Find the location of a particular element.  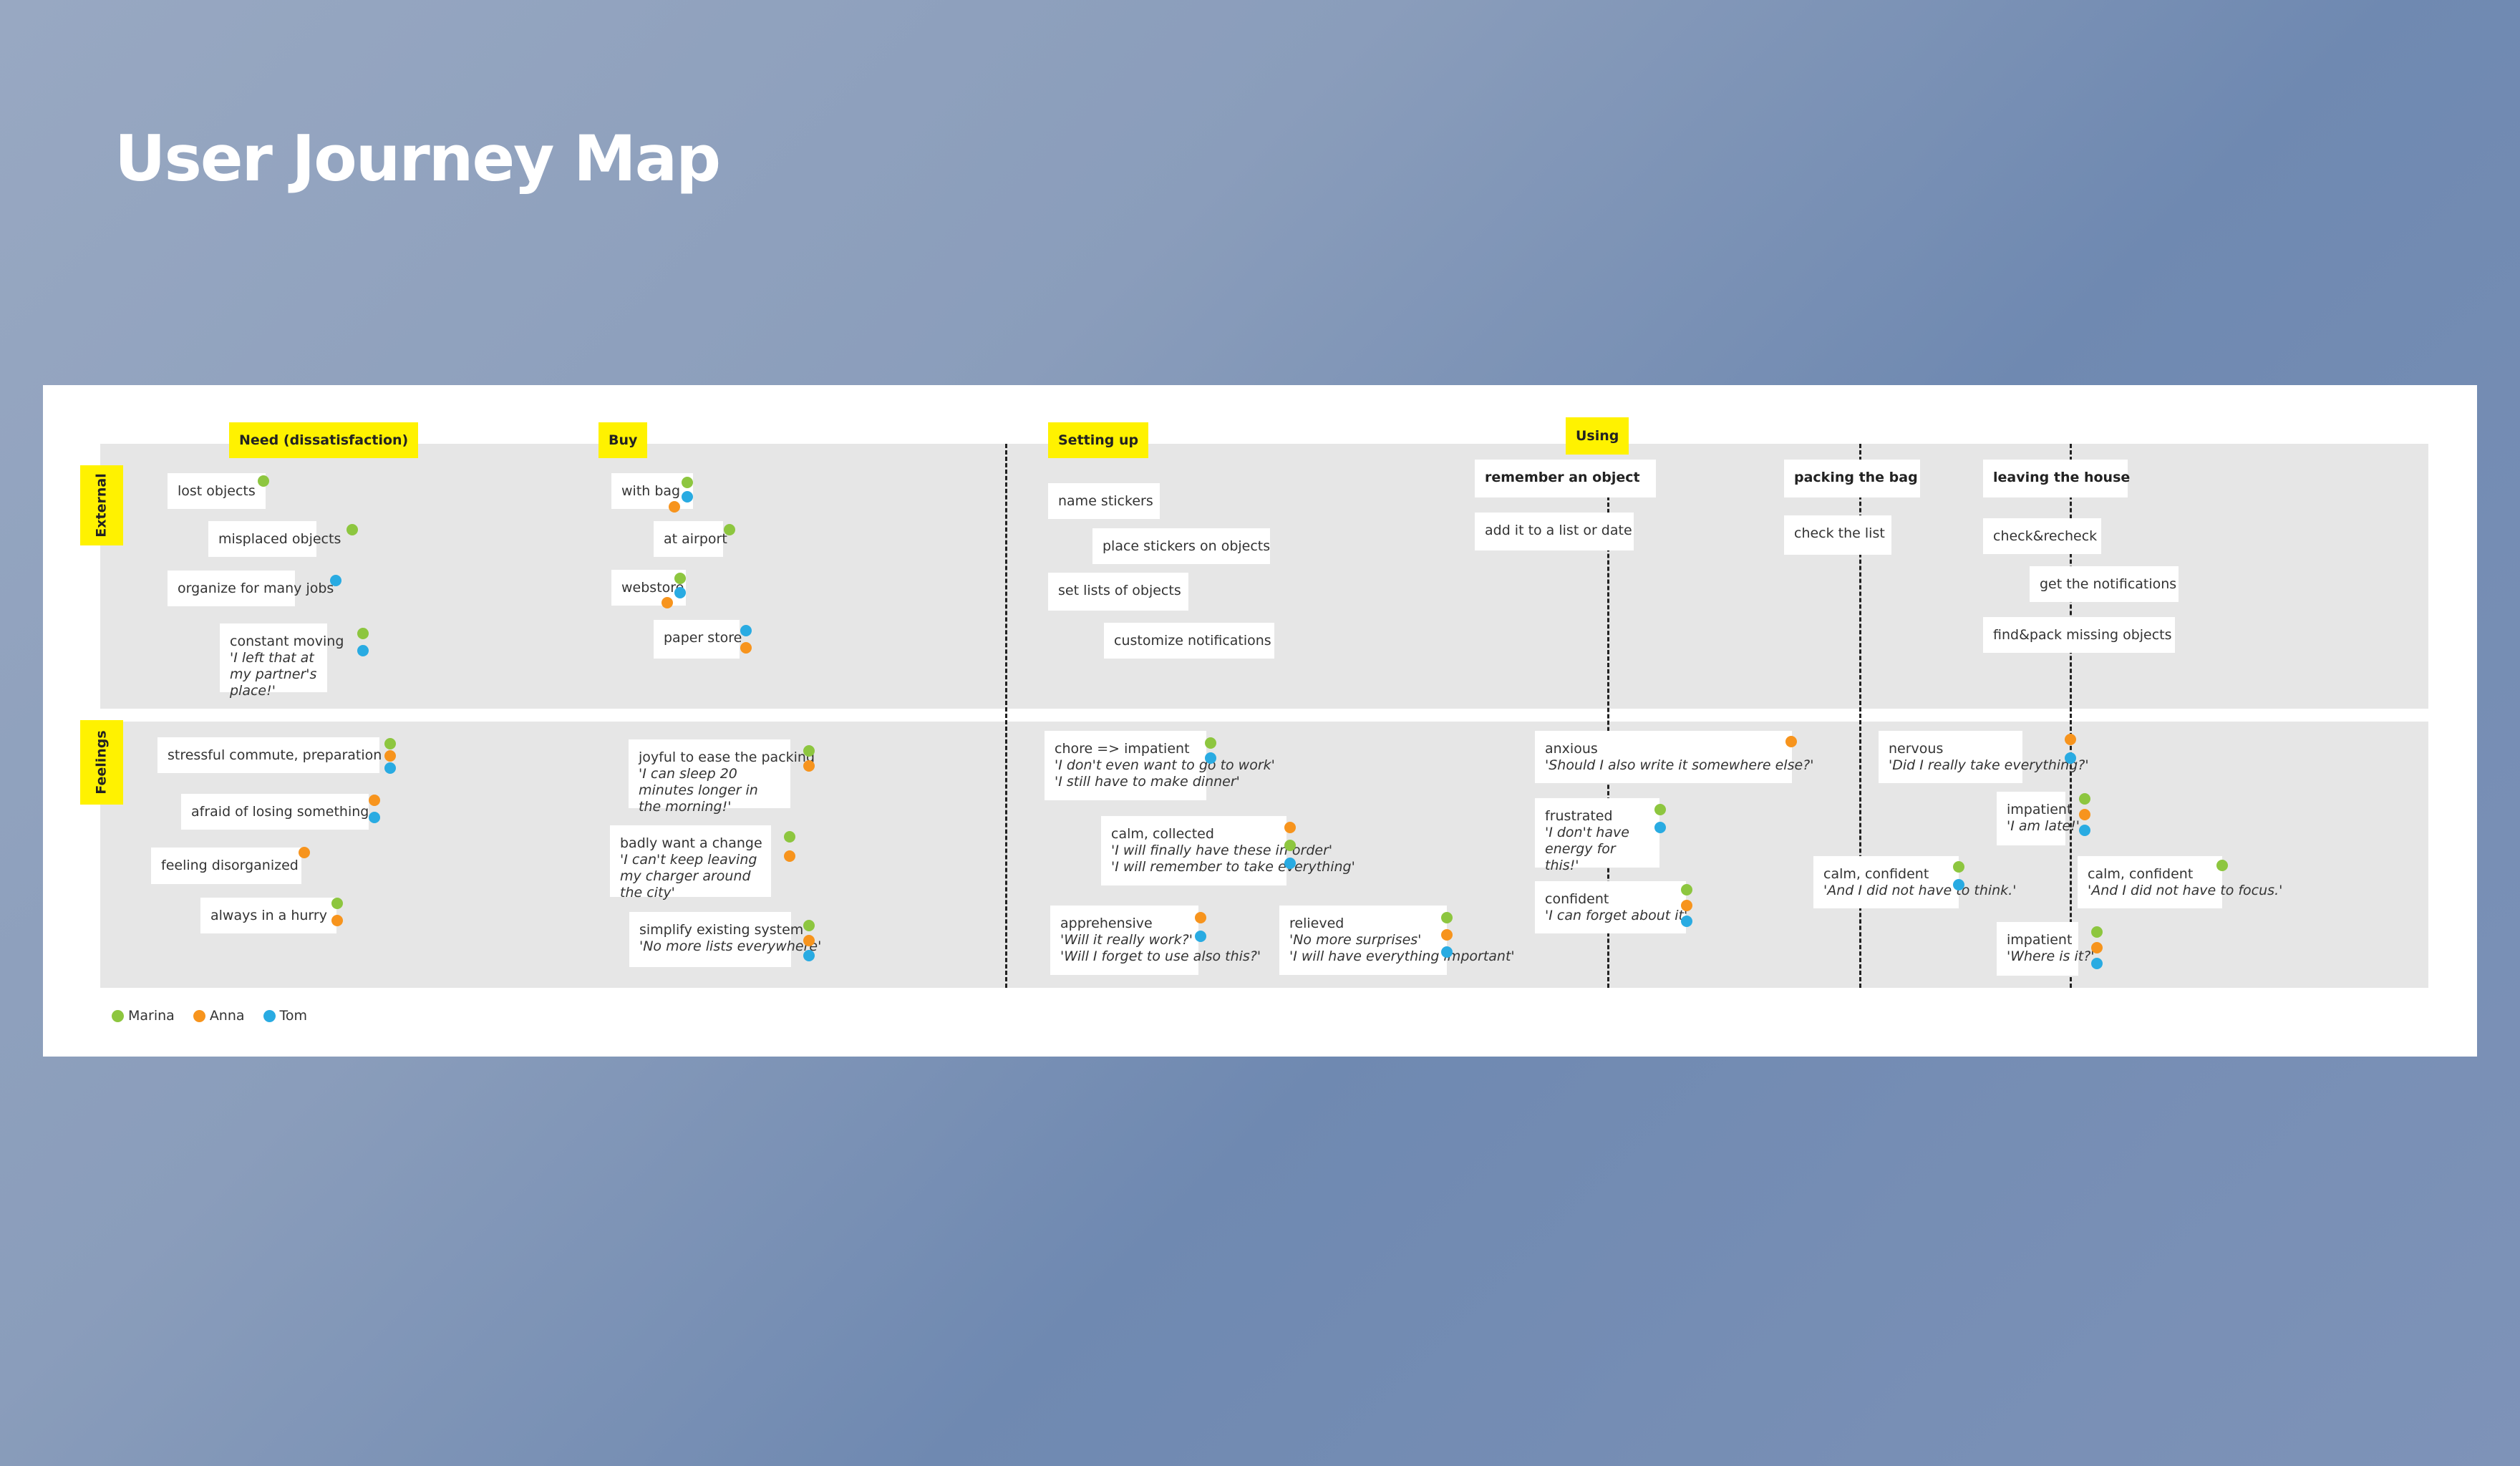

note-text: check the list is located at coordinates (1839, 533).